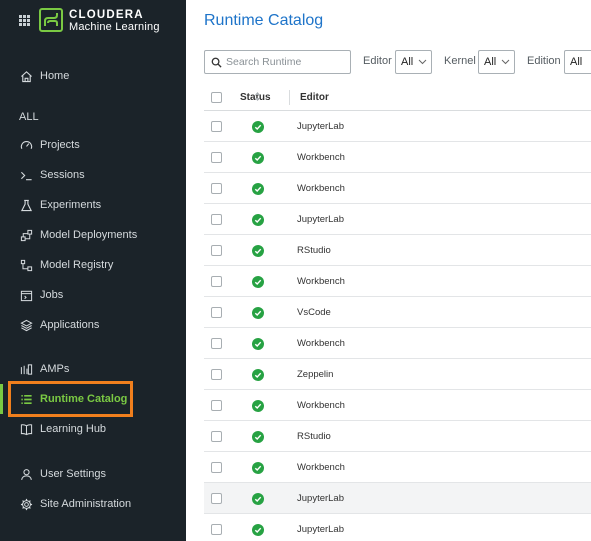 This screenshot has height=541, width=591. I want to click on table-row: Zeppelin, so click(397, 374).